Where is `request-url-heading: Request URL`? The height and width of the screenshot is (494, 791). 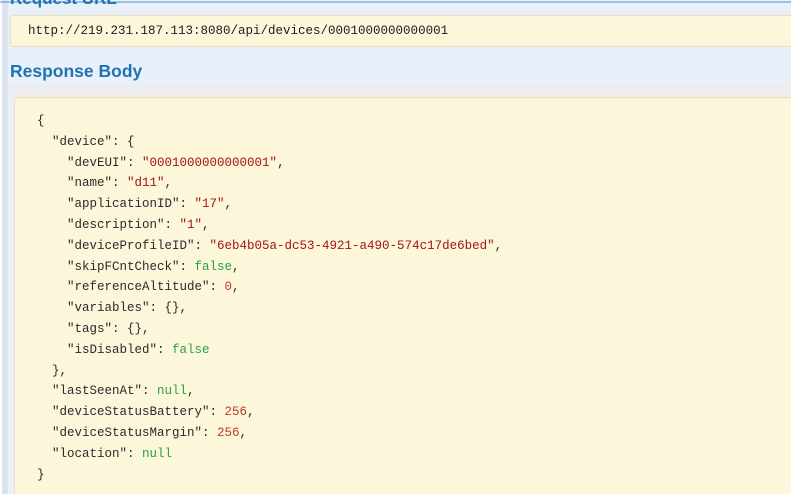 request-url-heading: Request URL is located at coordinates (63, 4).